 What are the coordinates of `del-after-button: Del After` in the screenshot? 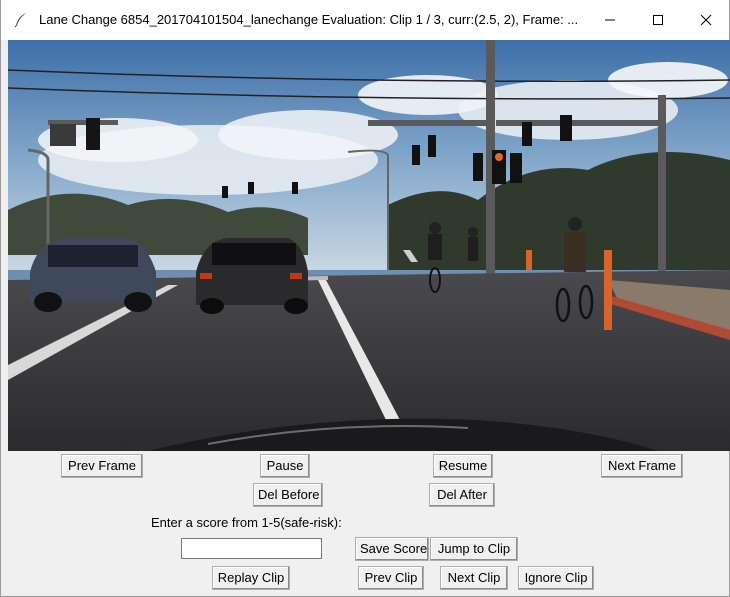 It's located at (462, 495).